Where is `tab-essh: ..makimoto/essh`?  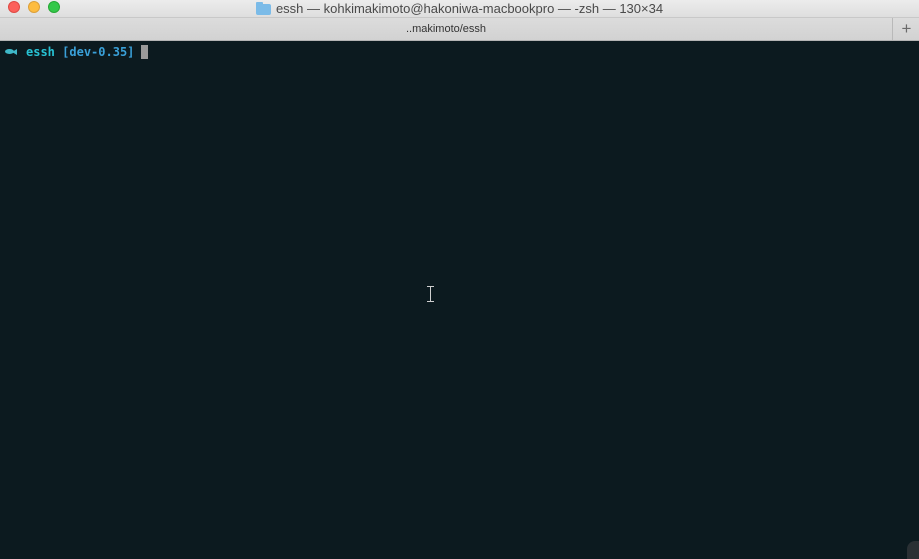
tab-essh: ..makimoto/essh is located at coordinates (446, 29).